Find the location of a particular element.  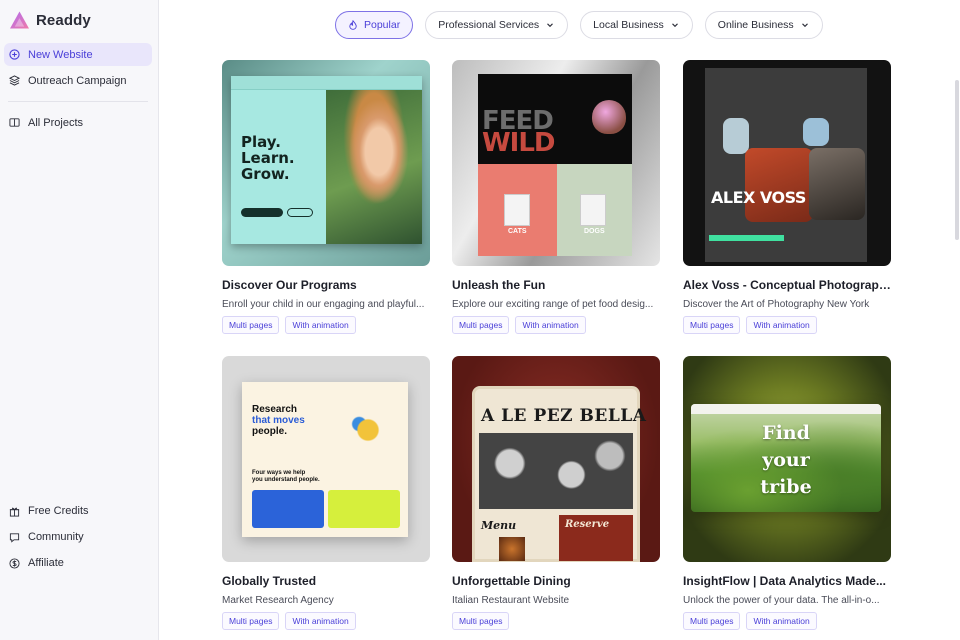

preview-text-line: your is located at coordinates (786, 460).